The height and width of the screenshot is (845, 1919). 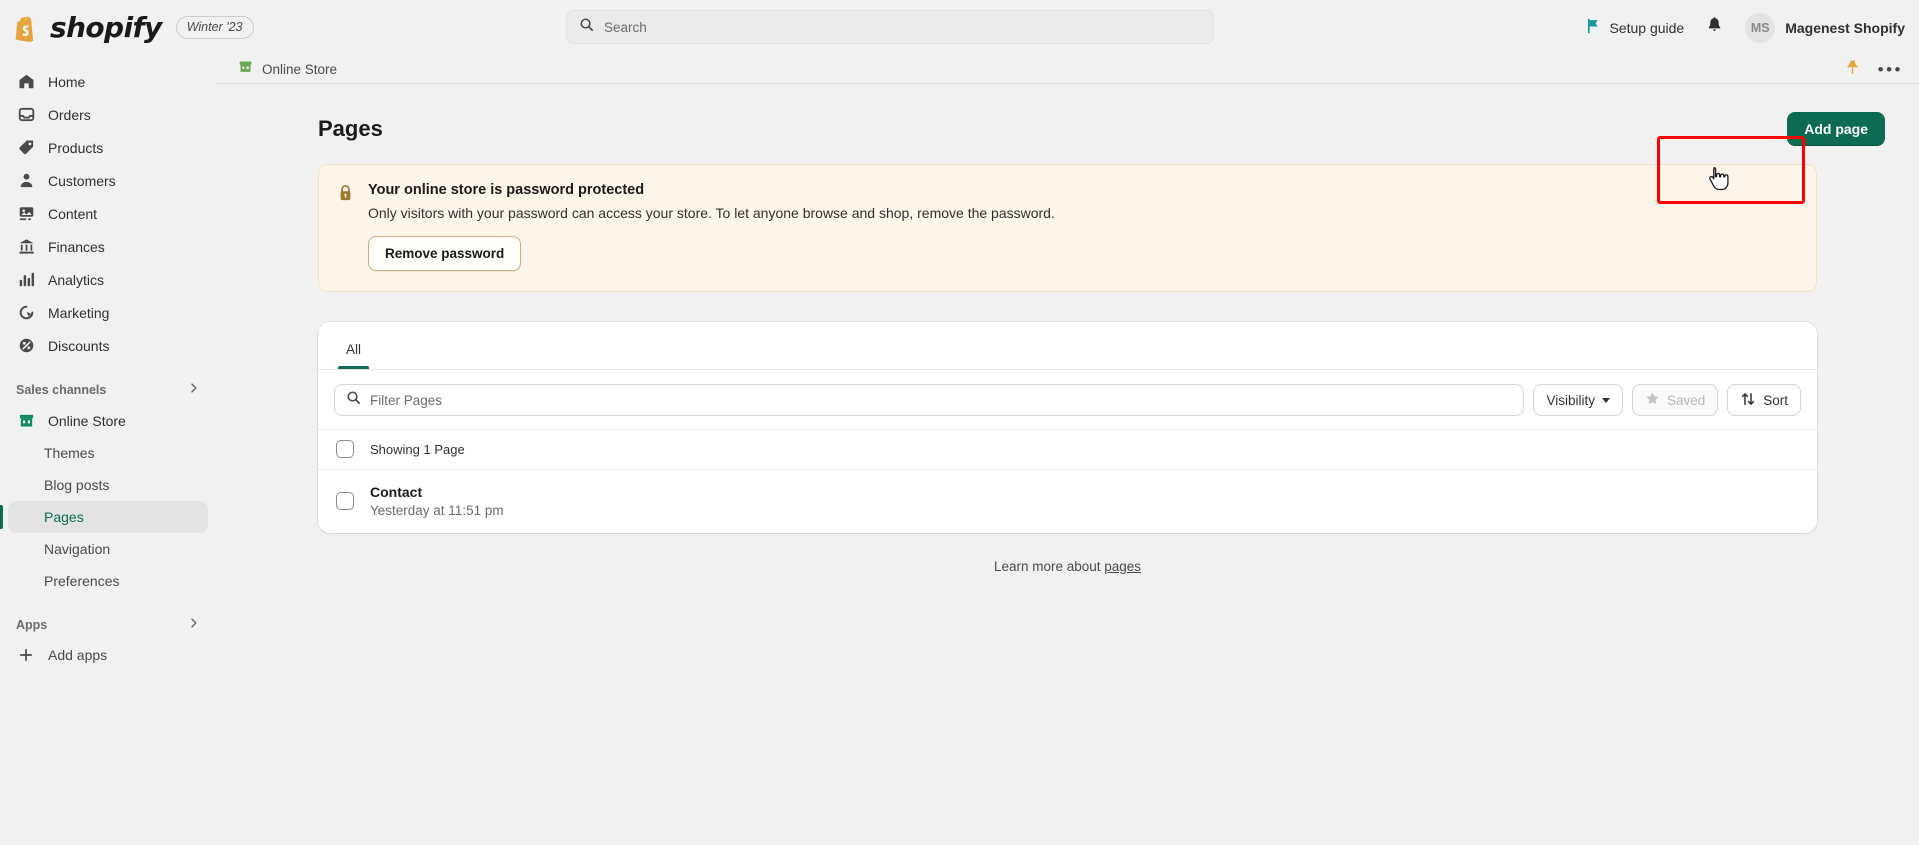 What do you see at coordinates (32, 625) in the screenshot?
I see `apps-label: Apps` at bounding box center [32, 625].